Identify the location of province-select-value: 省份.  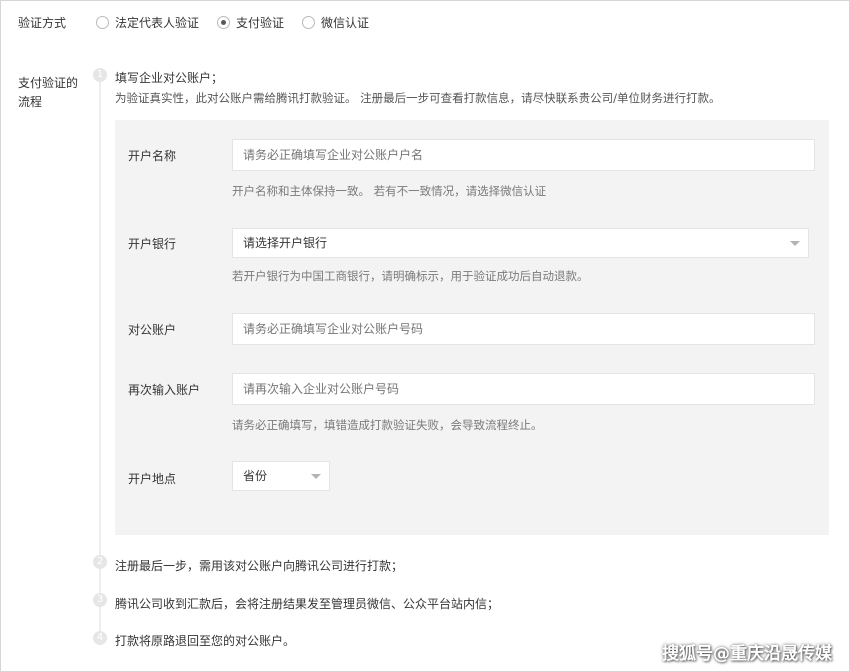
(255, 476).